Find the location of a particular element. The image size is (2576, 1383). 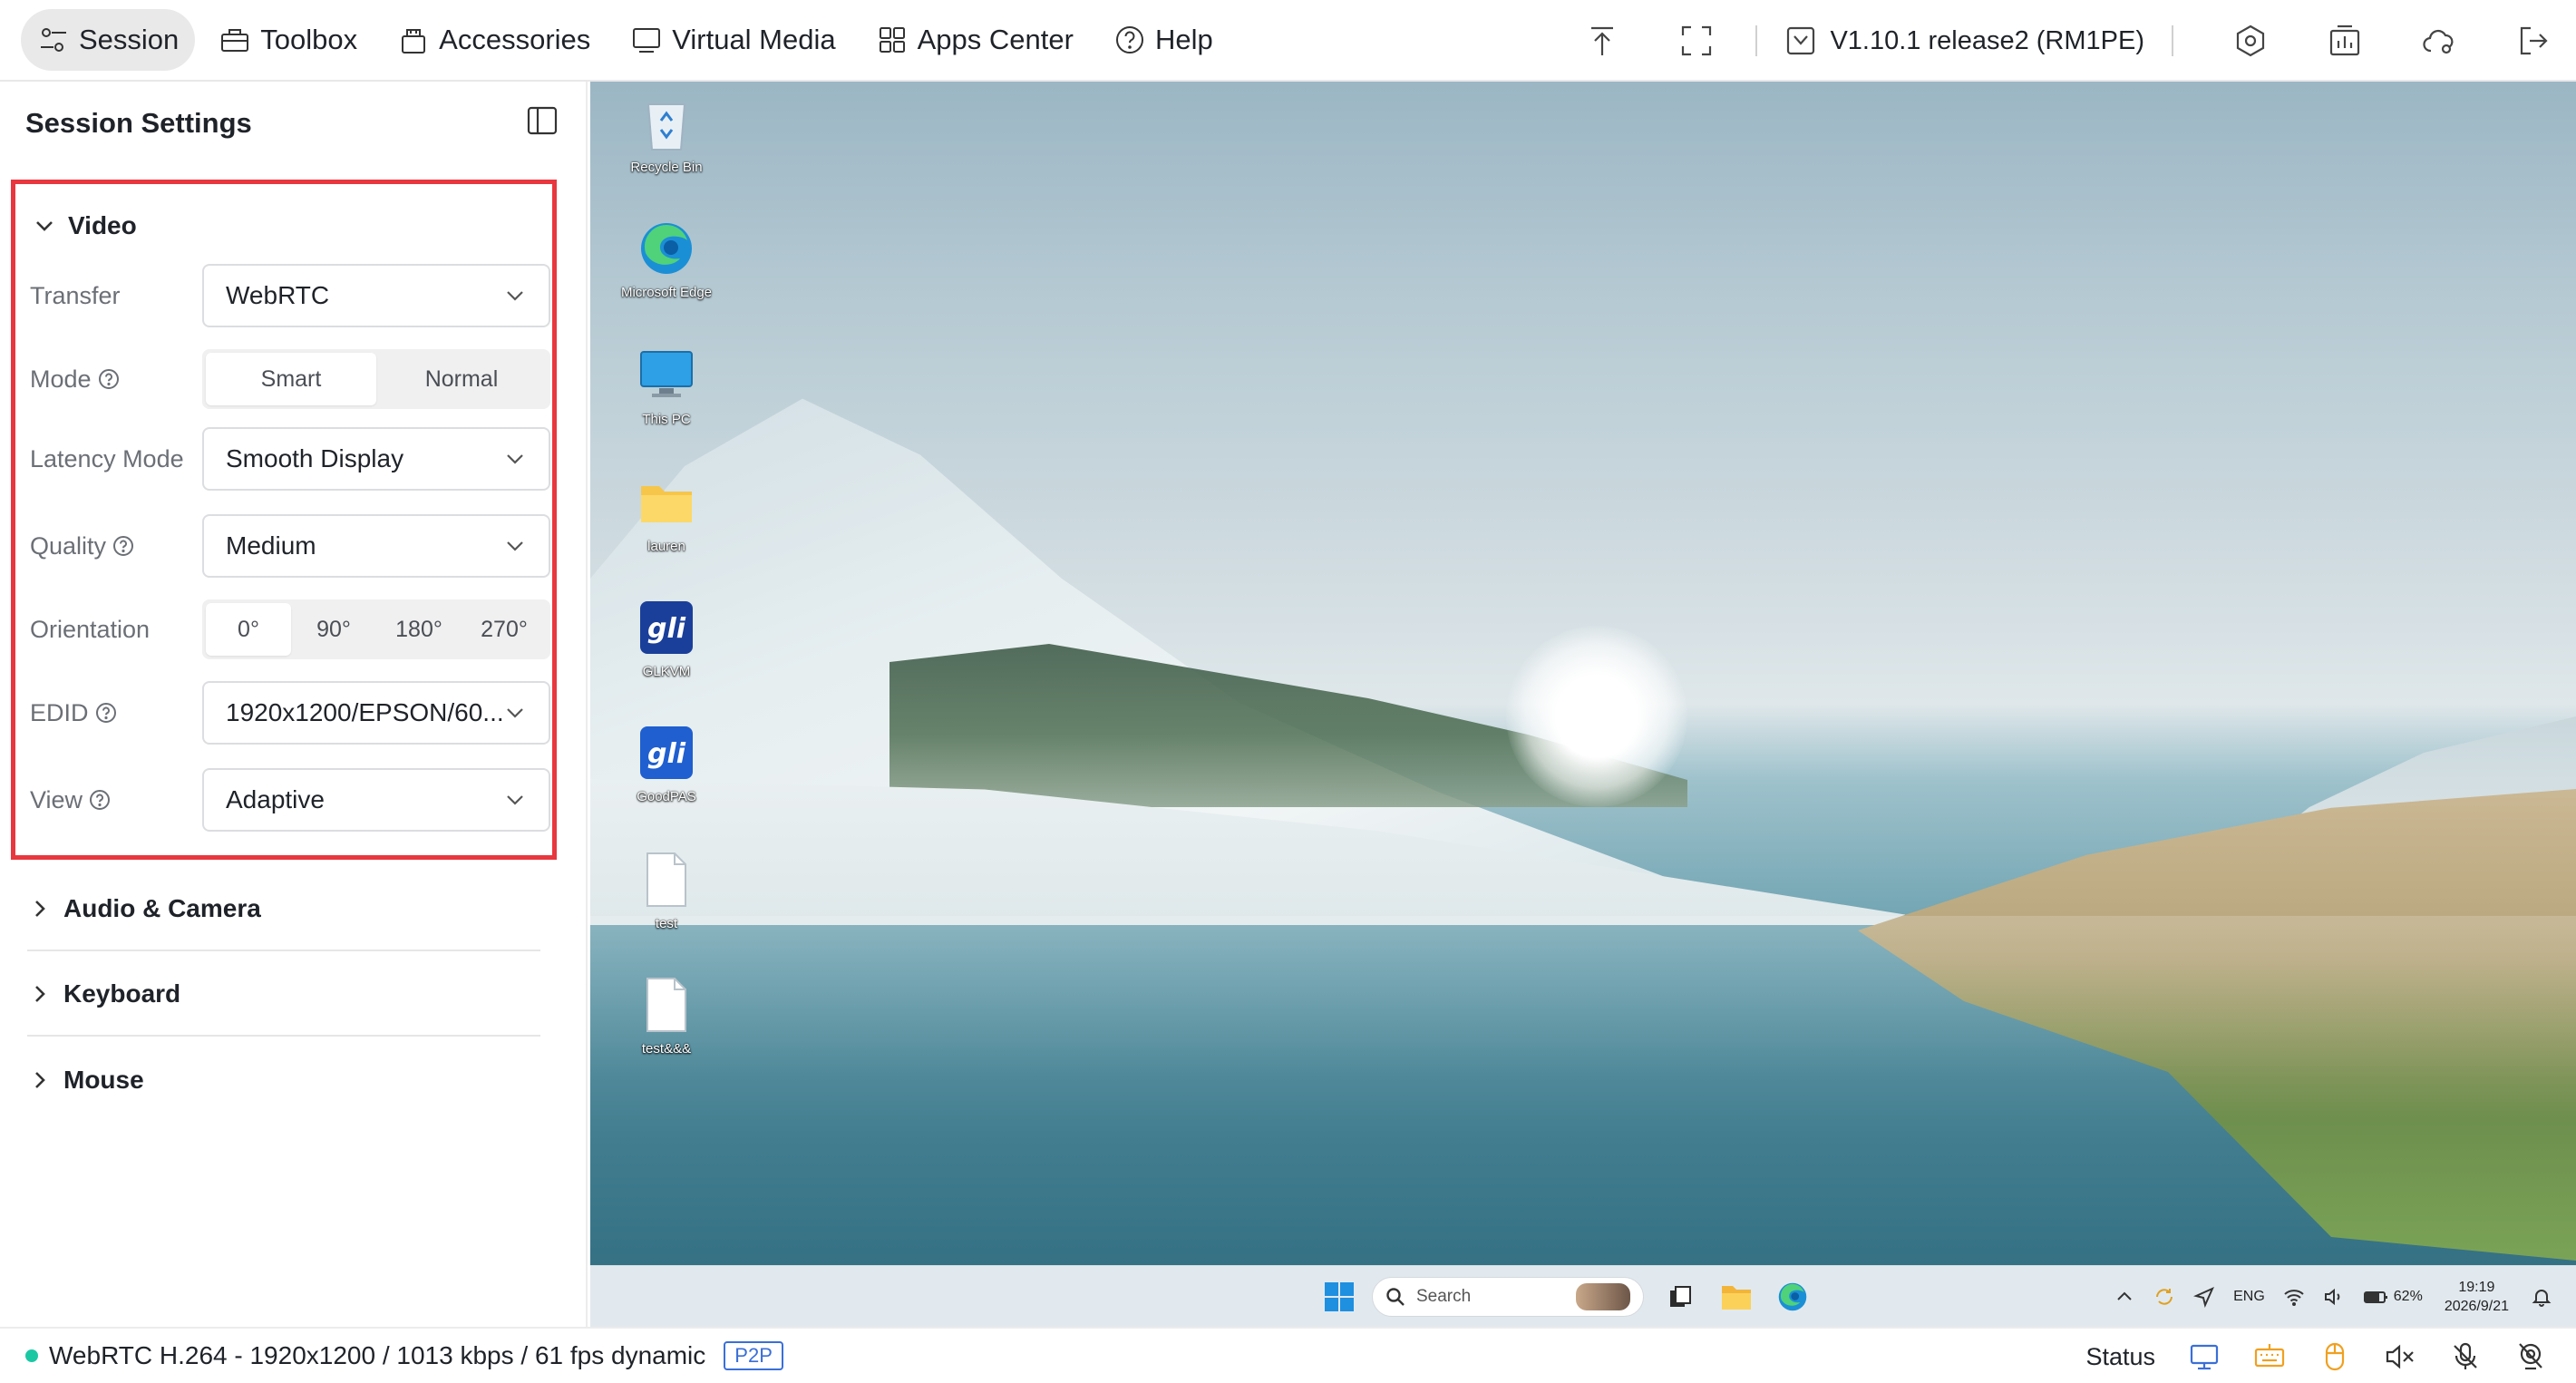

nav-help: Help is located at coordinates (1163, 40).